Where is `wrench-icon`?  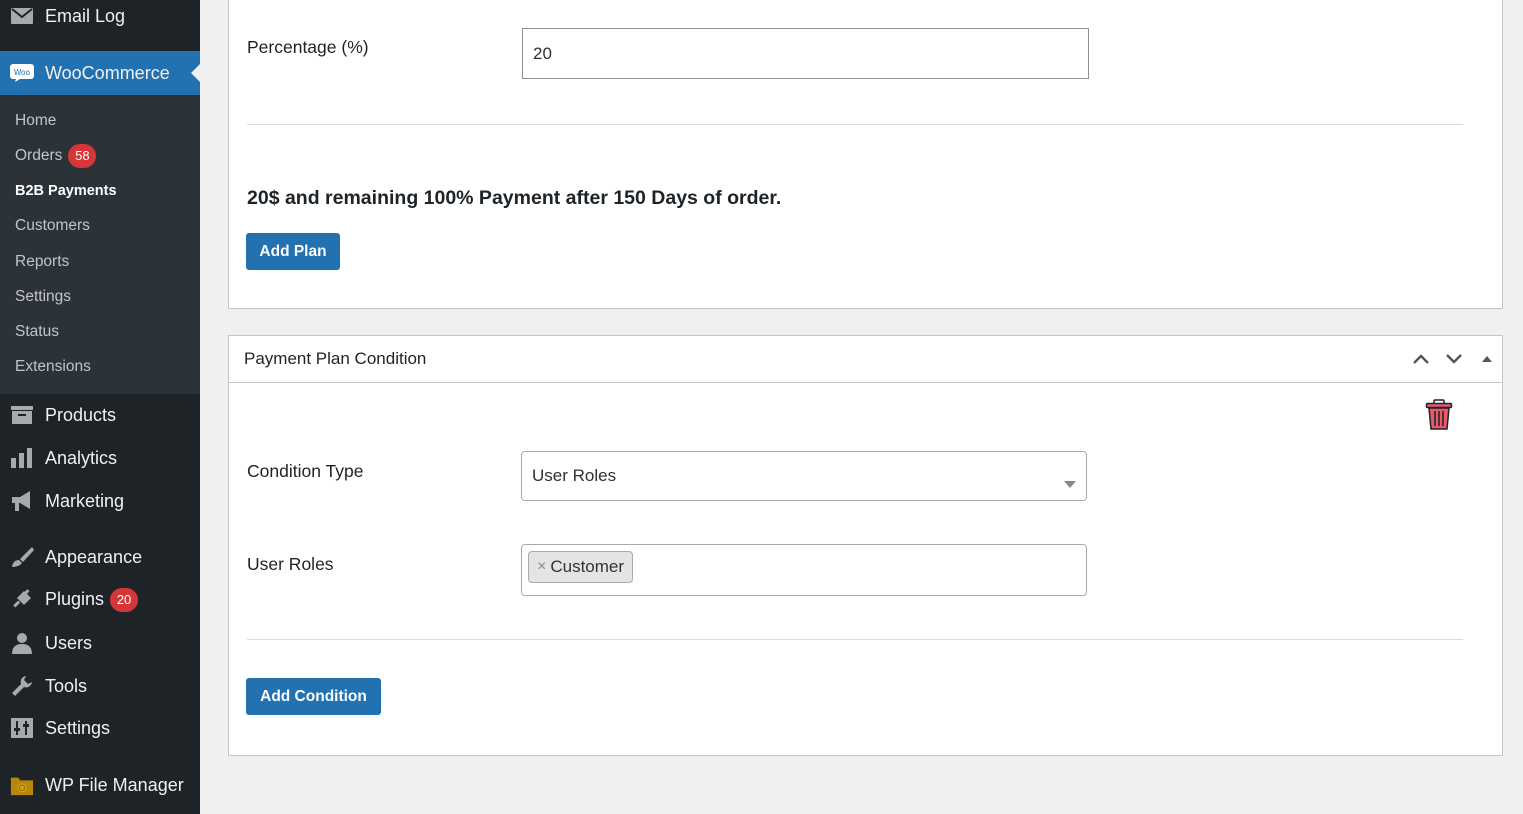
wrench-icon is located at coordinates (22, 686).